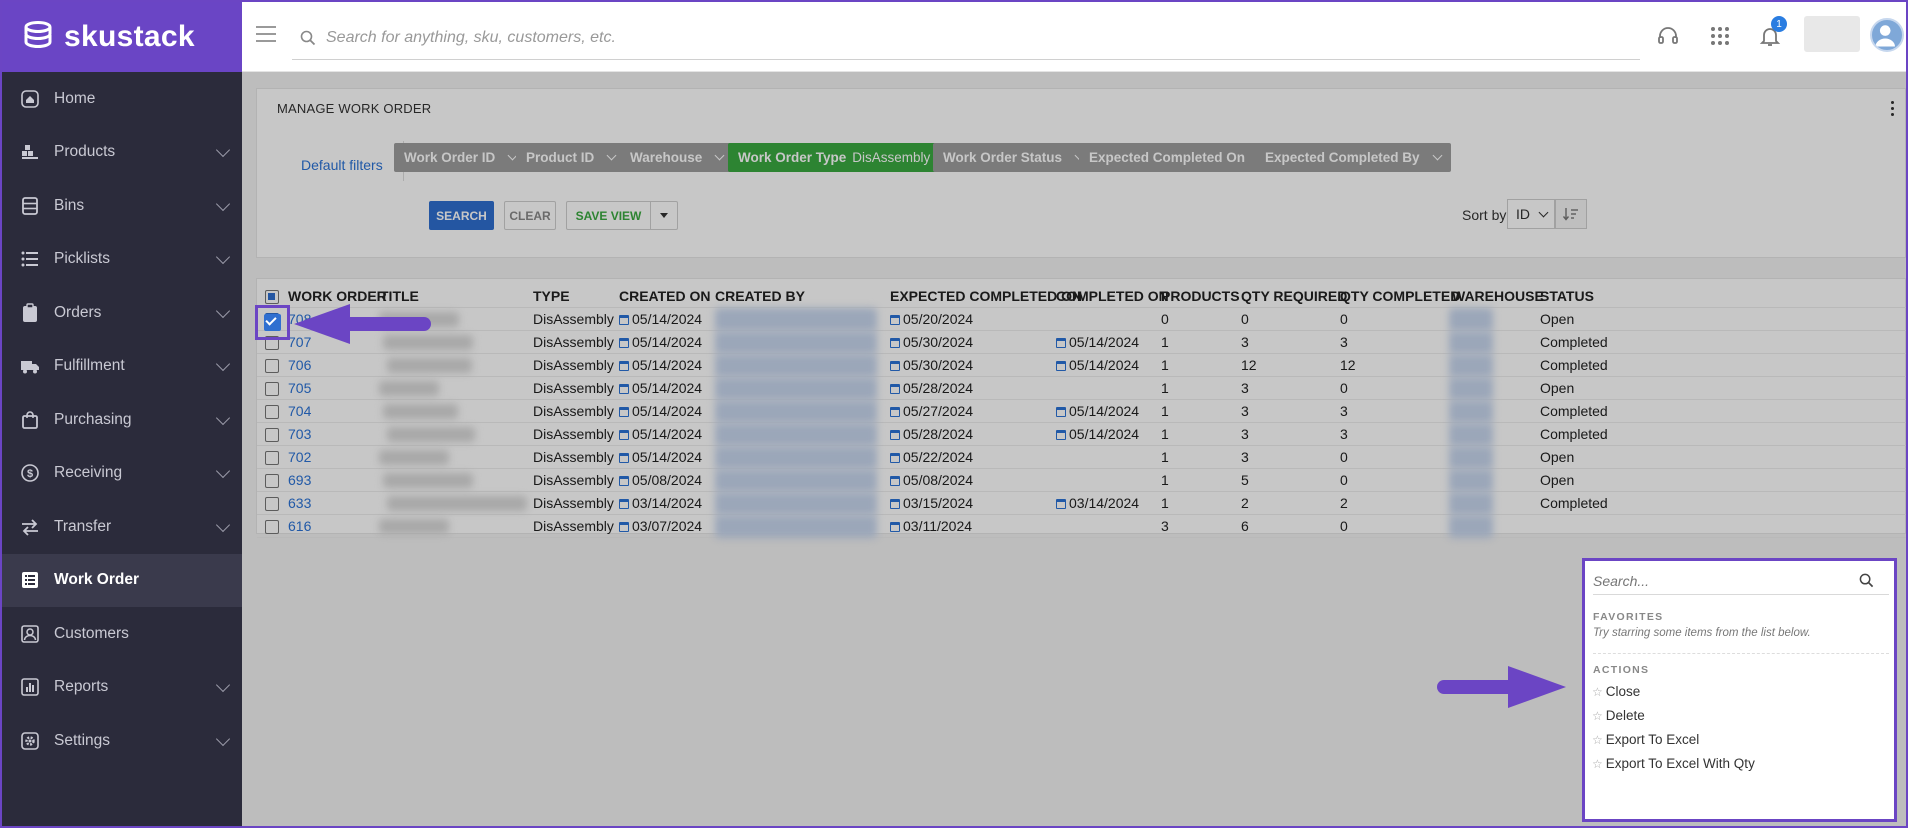  I want to click on annotation-arrow-checkbox, so click(362, 324).